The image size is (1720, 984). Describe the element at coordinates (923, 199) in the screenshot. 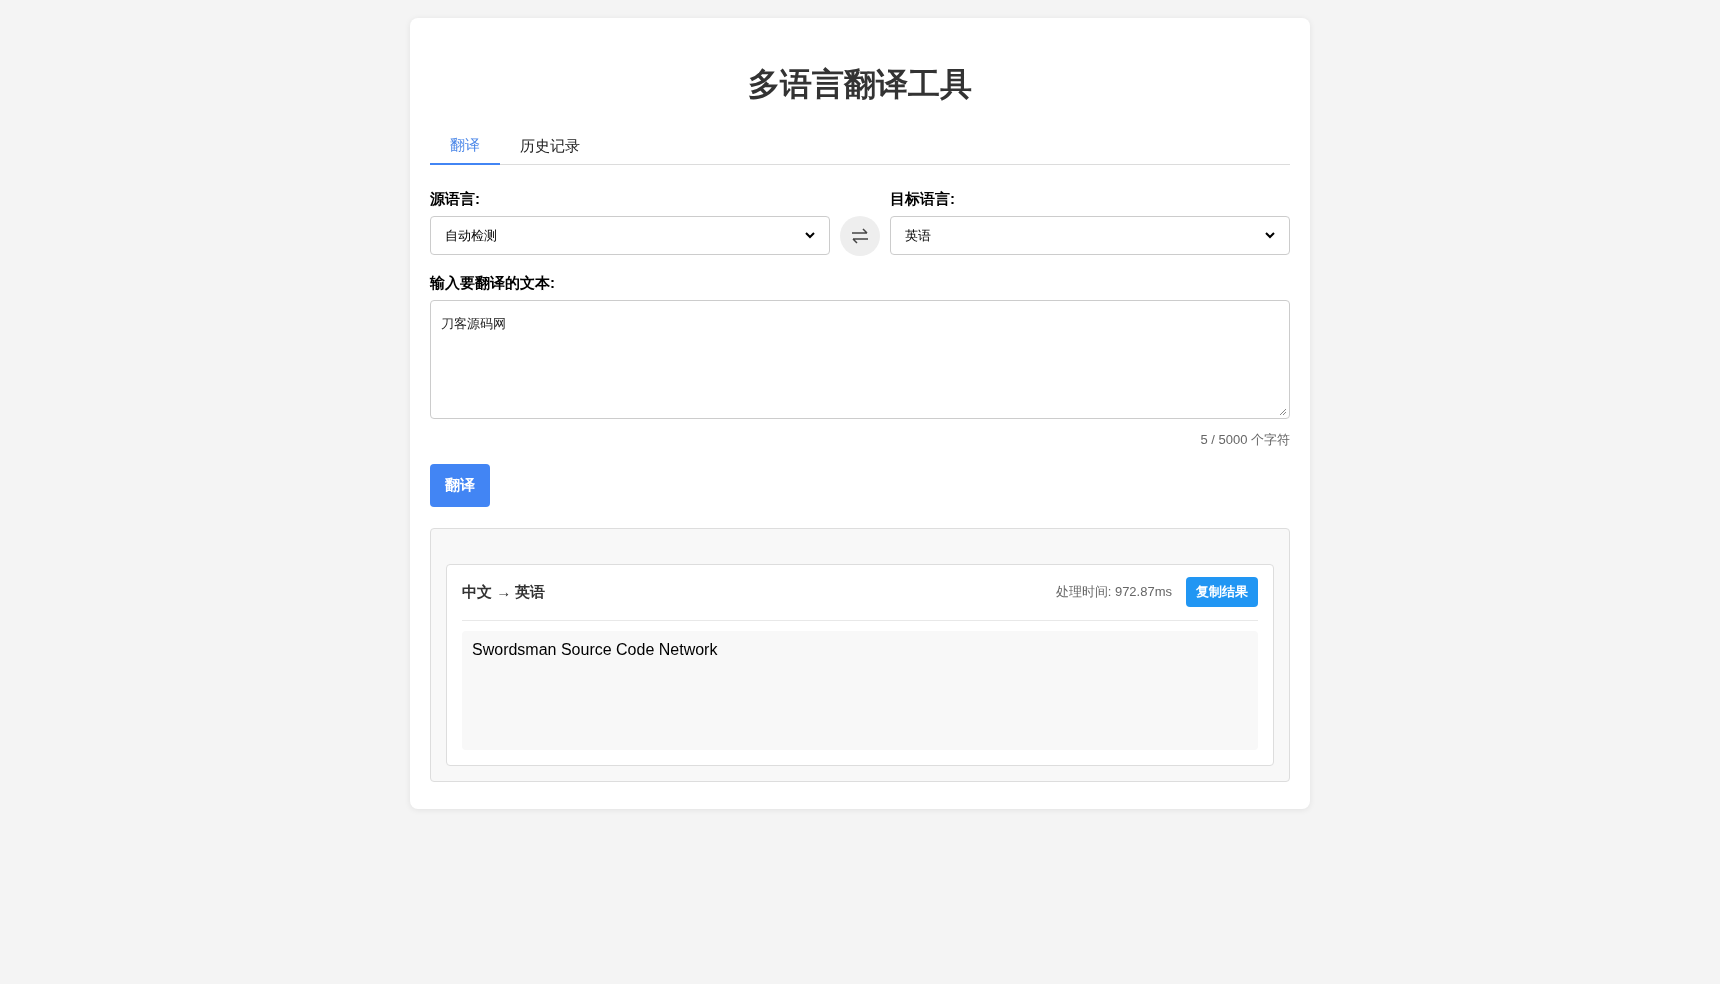

I see `target-language-label: 目标语言:` at that location.